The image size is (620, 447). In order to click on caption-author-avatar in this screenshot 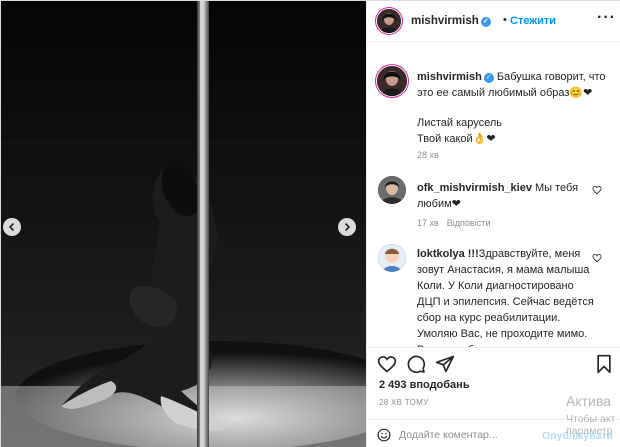, I will do `click(392, 81)`.